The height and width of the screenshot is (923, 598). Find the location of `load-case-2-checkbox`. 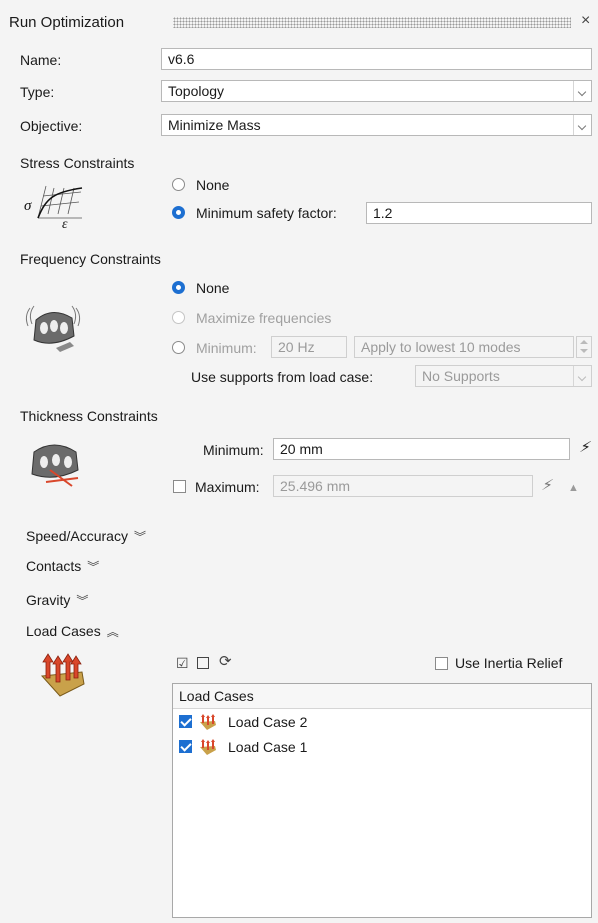

load-case-2-checkbox is located at coordinates (185, 721).